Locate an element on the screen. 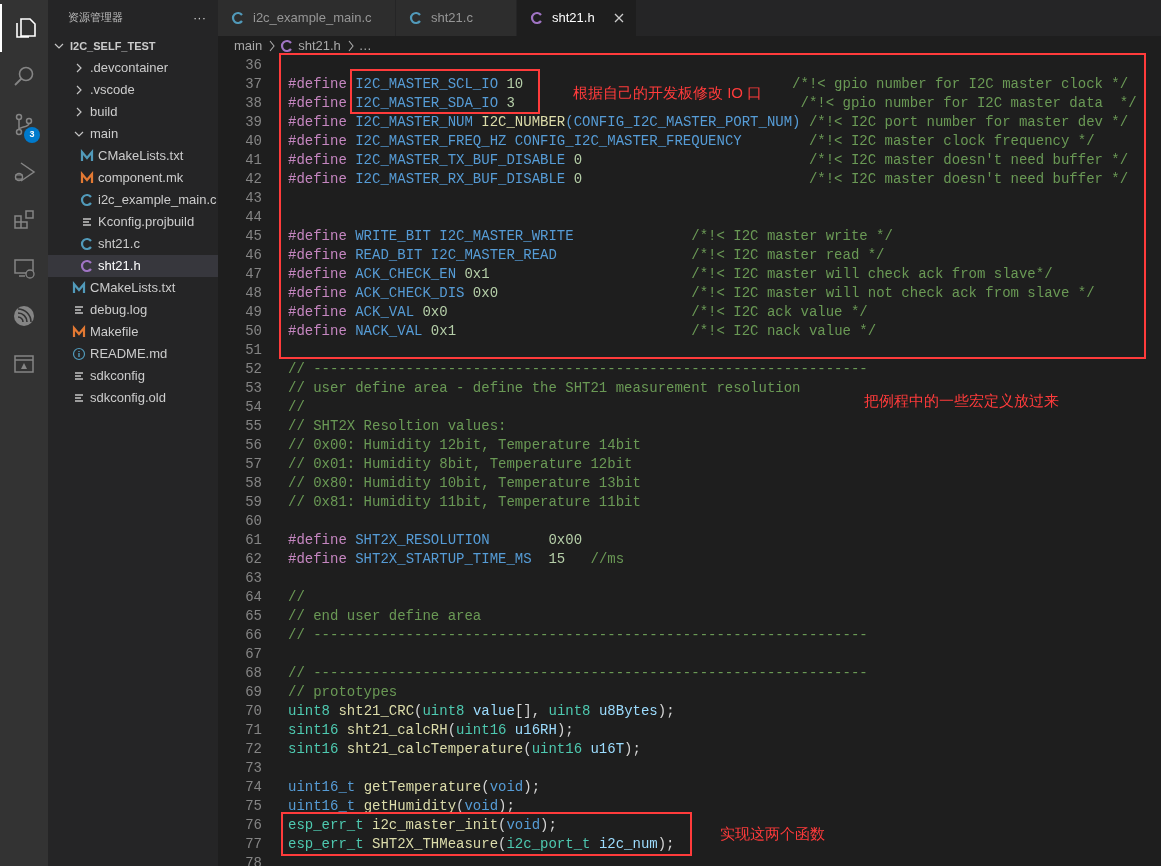 Image resolution: width=1161 pixels, height=866 pixels. tree-item: Kconfig.projbuild is located at coordinates (133, 222).